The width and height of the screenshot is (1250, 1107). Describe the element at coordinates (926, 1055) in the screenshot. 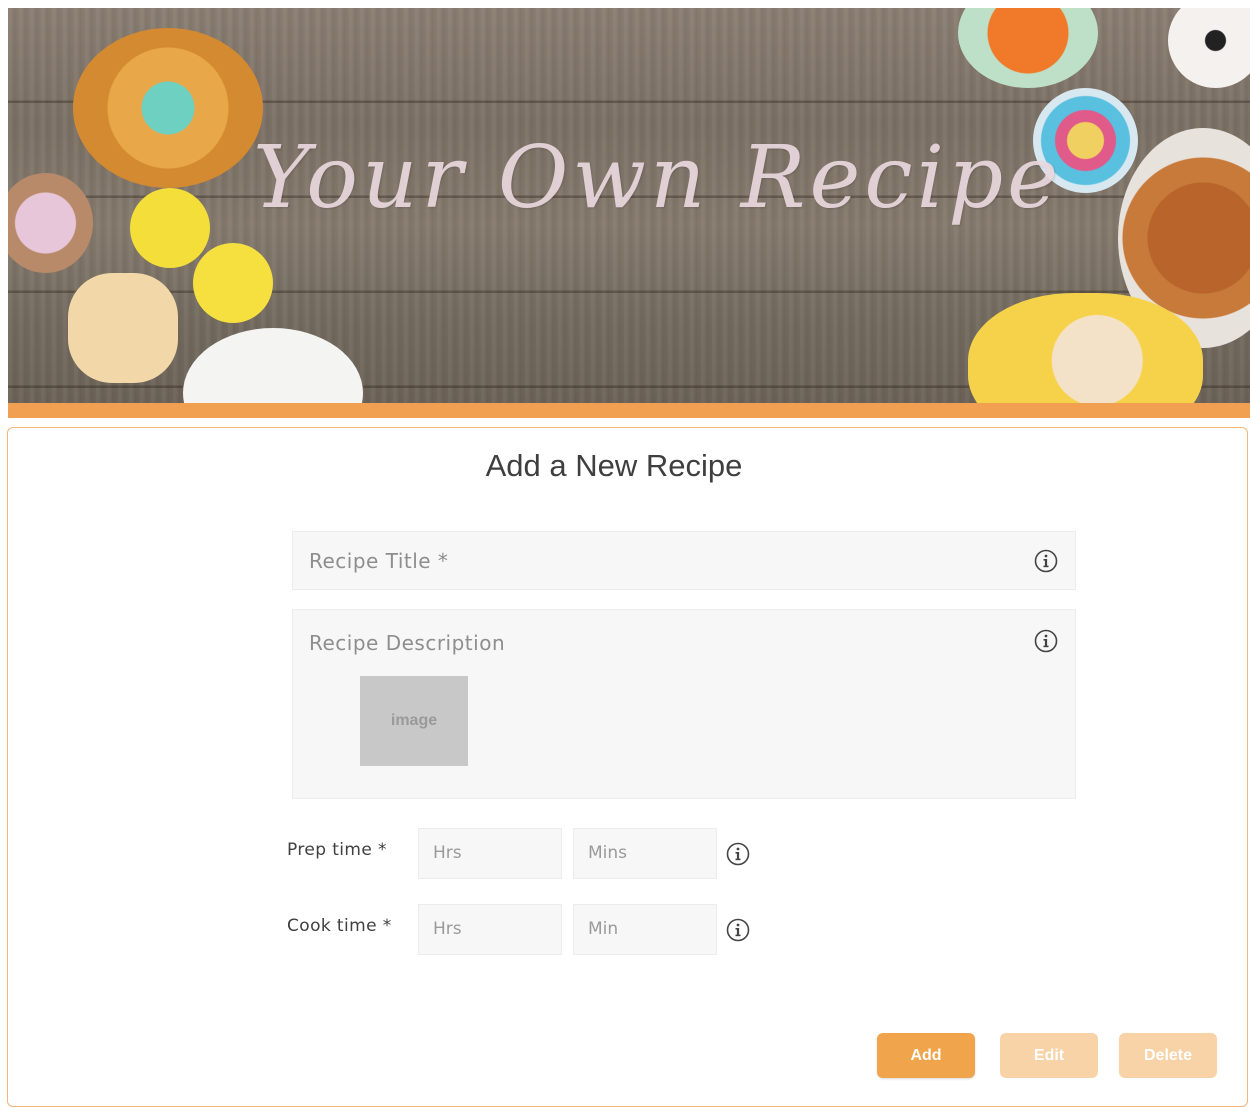

I see `add-button: Add` at that location.